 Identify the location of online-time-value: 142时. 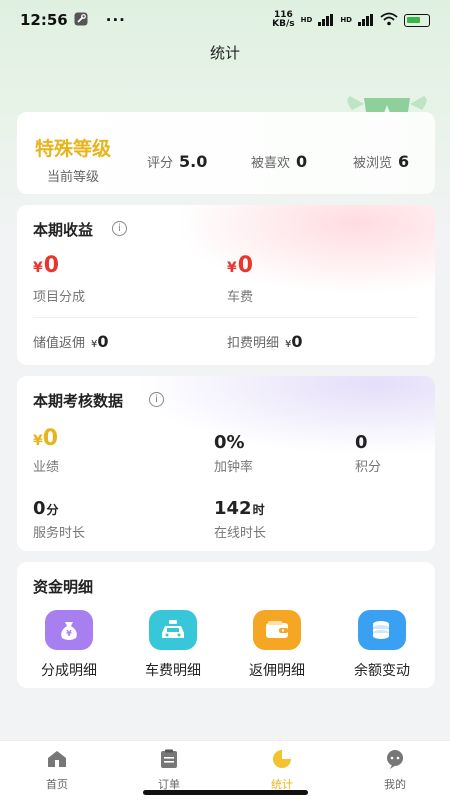
(239, 508).